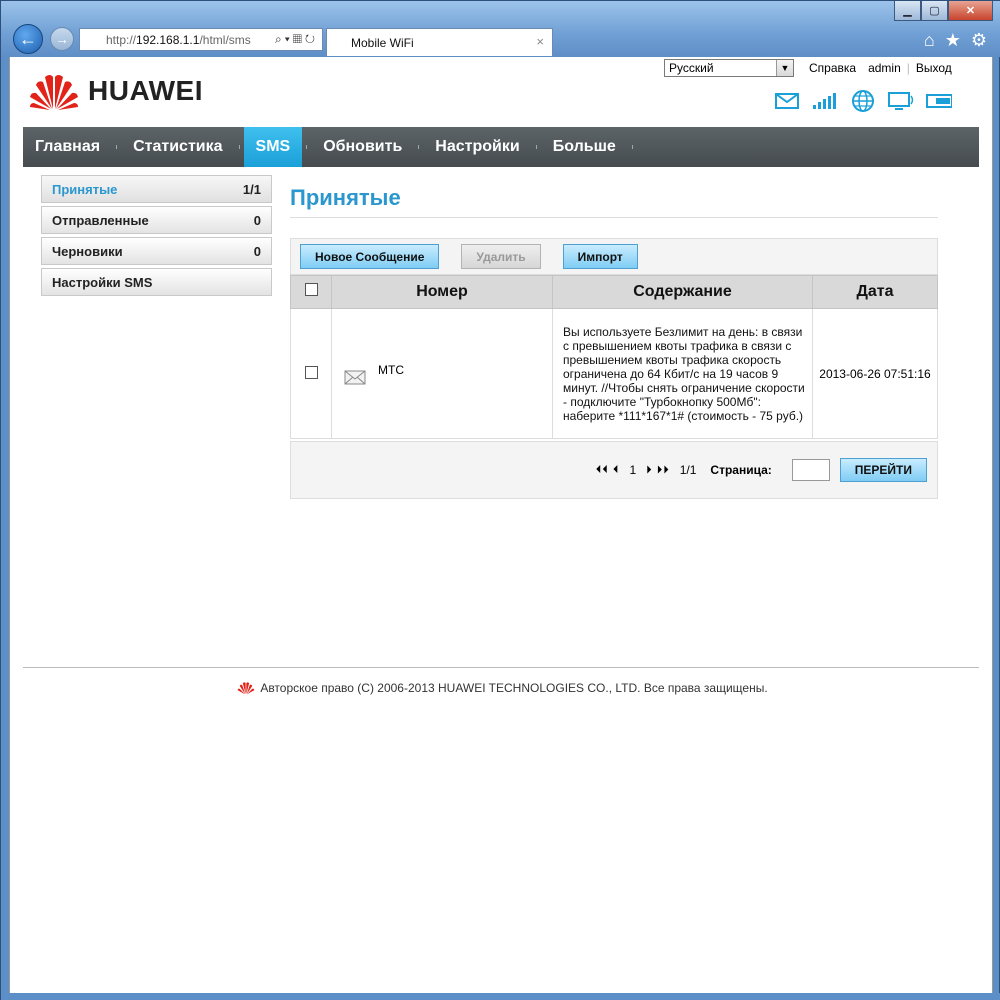  I want to click on sms-envelope-icon, so click(787, 101).